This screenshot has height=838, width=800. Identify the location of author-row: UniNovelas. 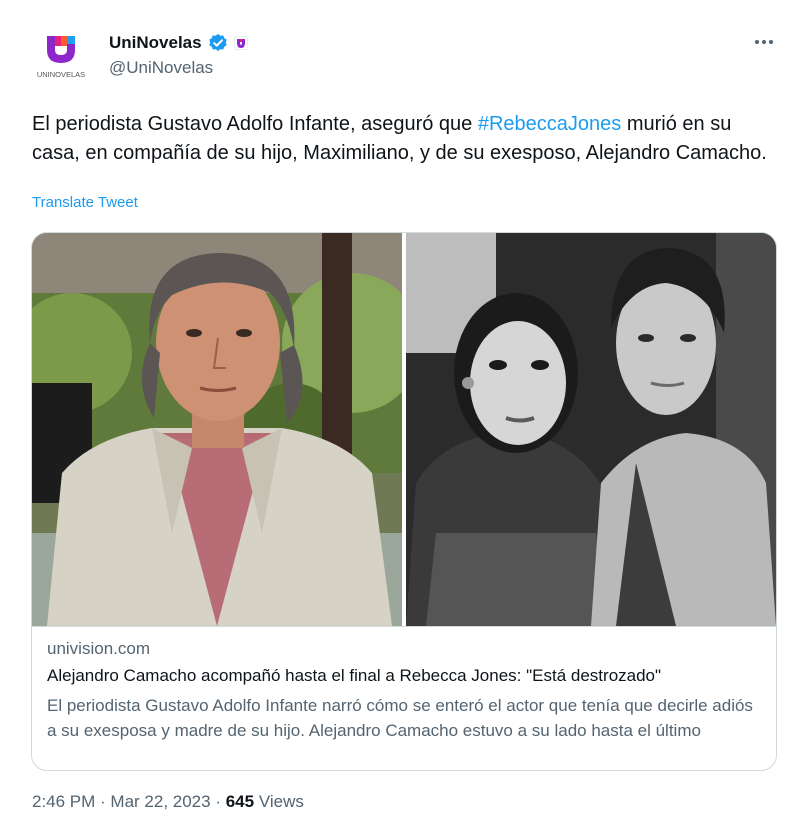
(178, 43).